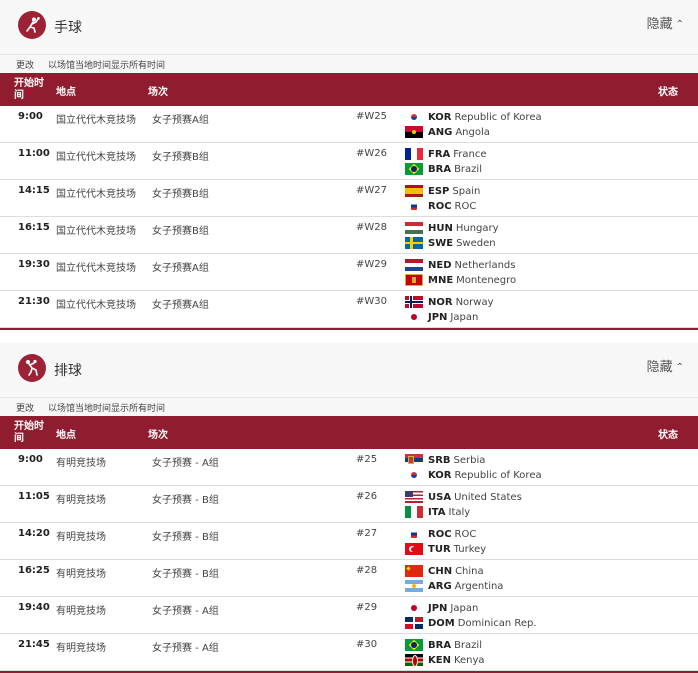  Describe the element at coordinates (460, 280) in the screenshot. I see `team: MNE Montenegro` at that location.